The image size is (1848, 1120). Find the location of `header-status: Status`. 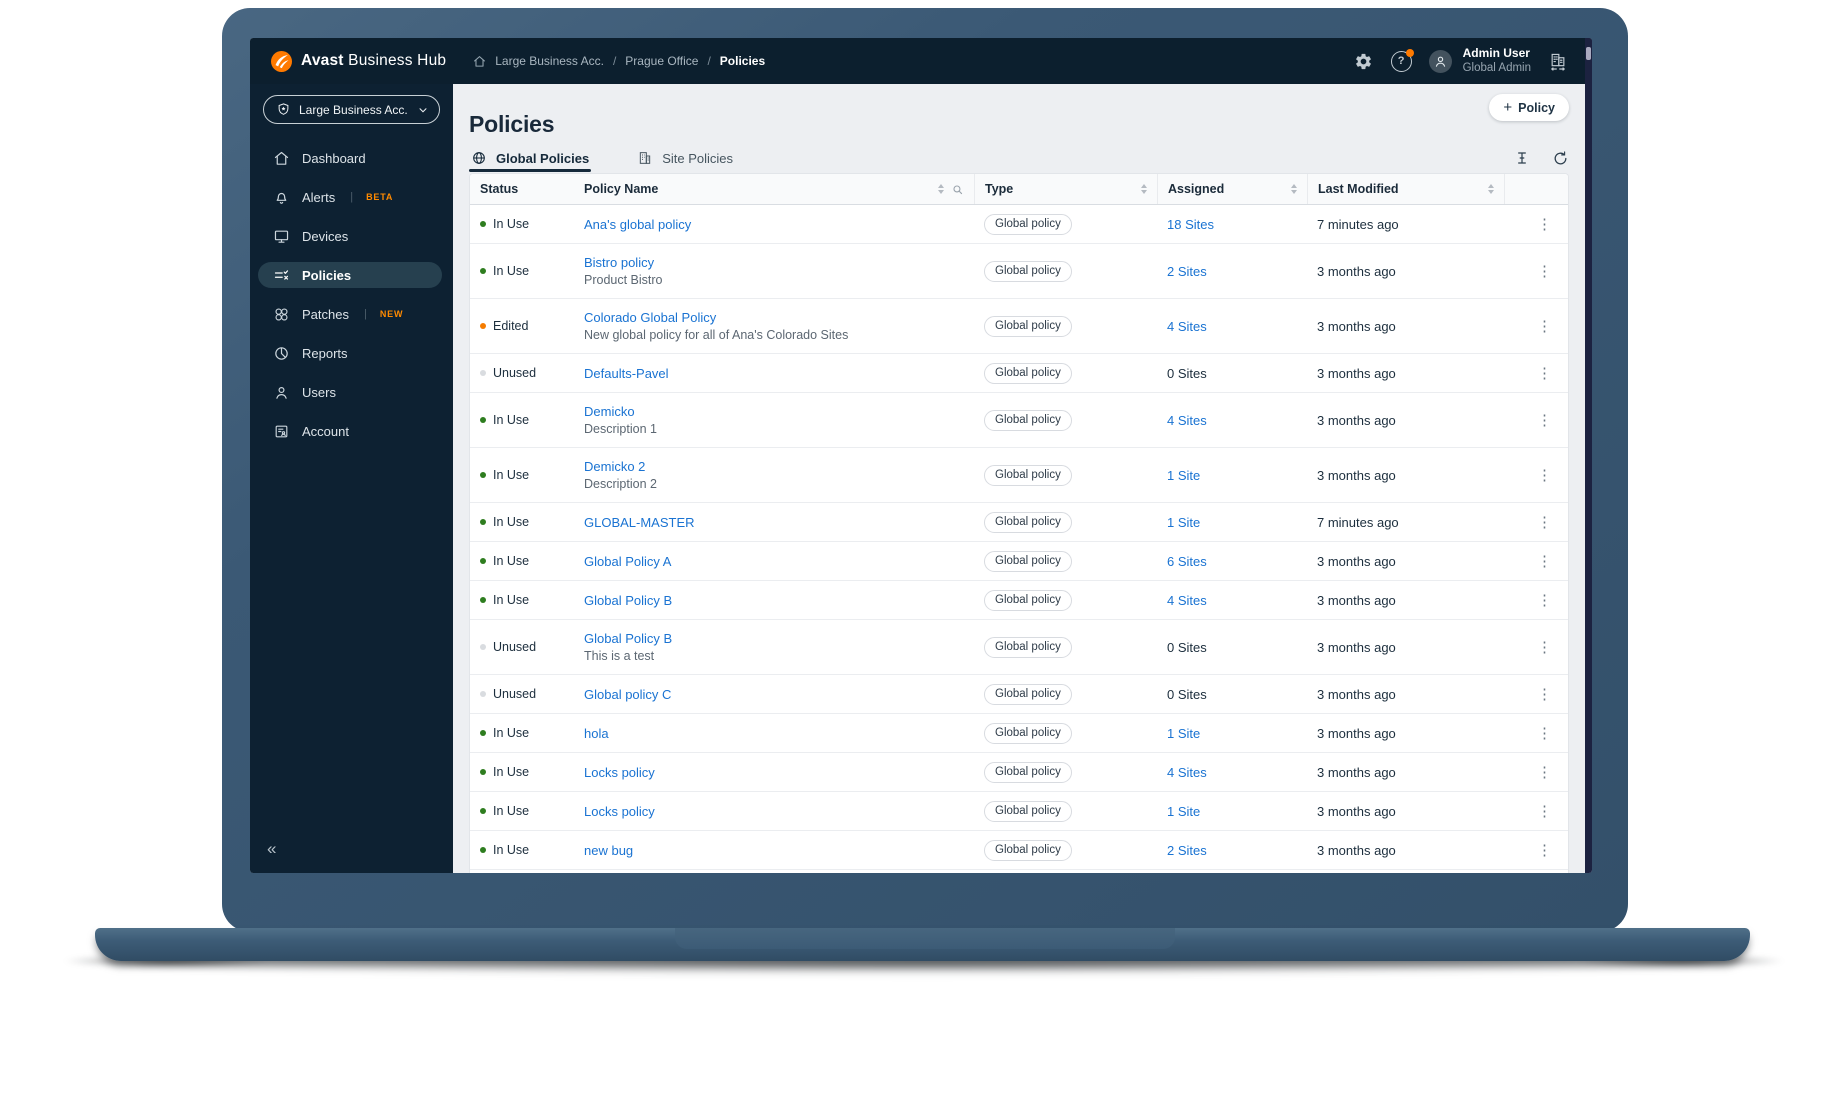

header-status: Status is located at coordinates (523, 189).